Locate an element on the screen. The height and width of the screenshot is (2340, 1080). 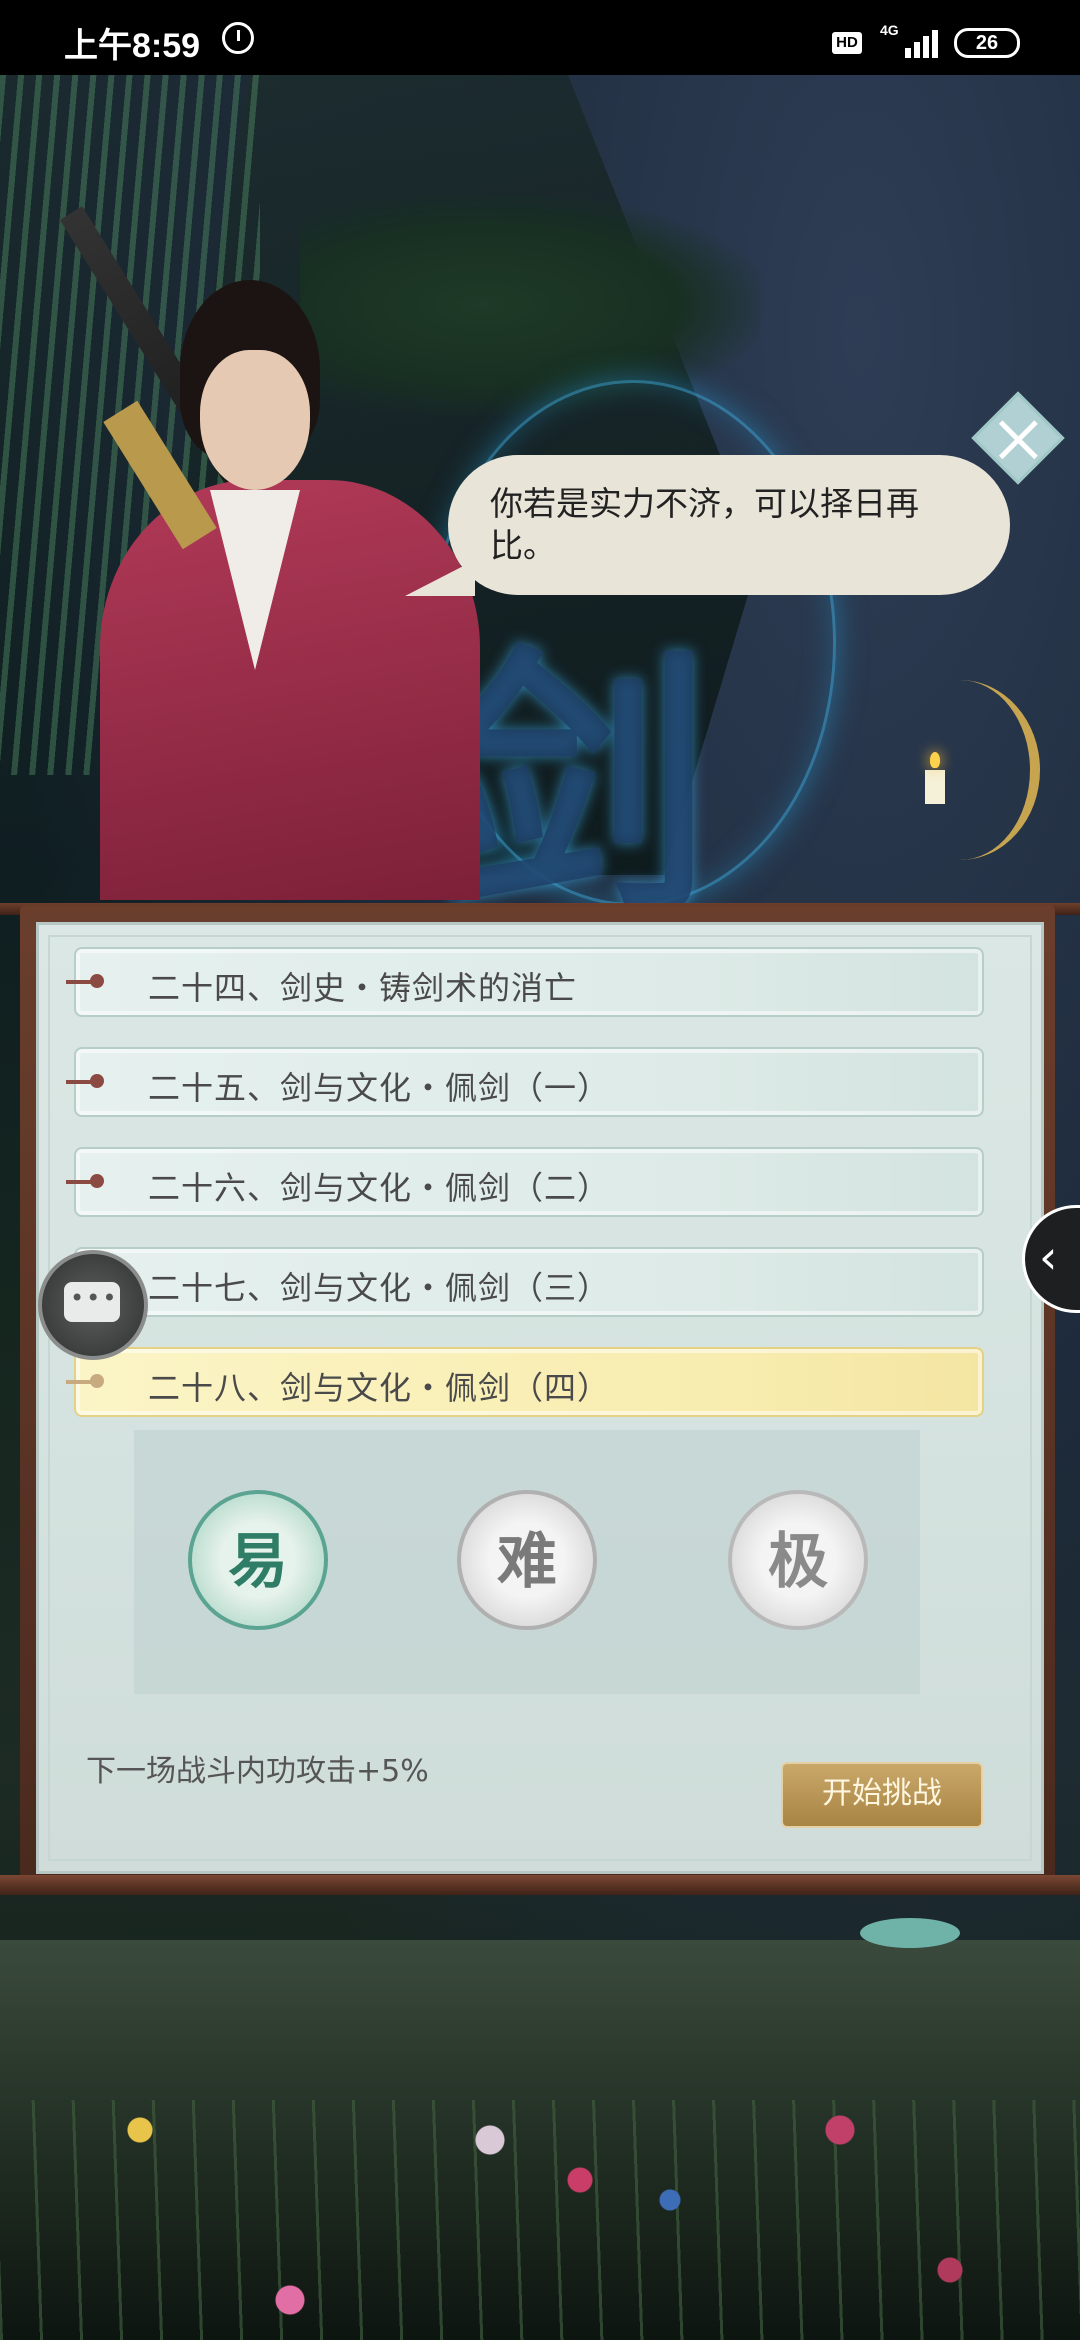
buff-description: 下一场战斗内功攻击+5% is located at coordinates (257, 1771).